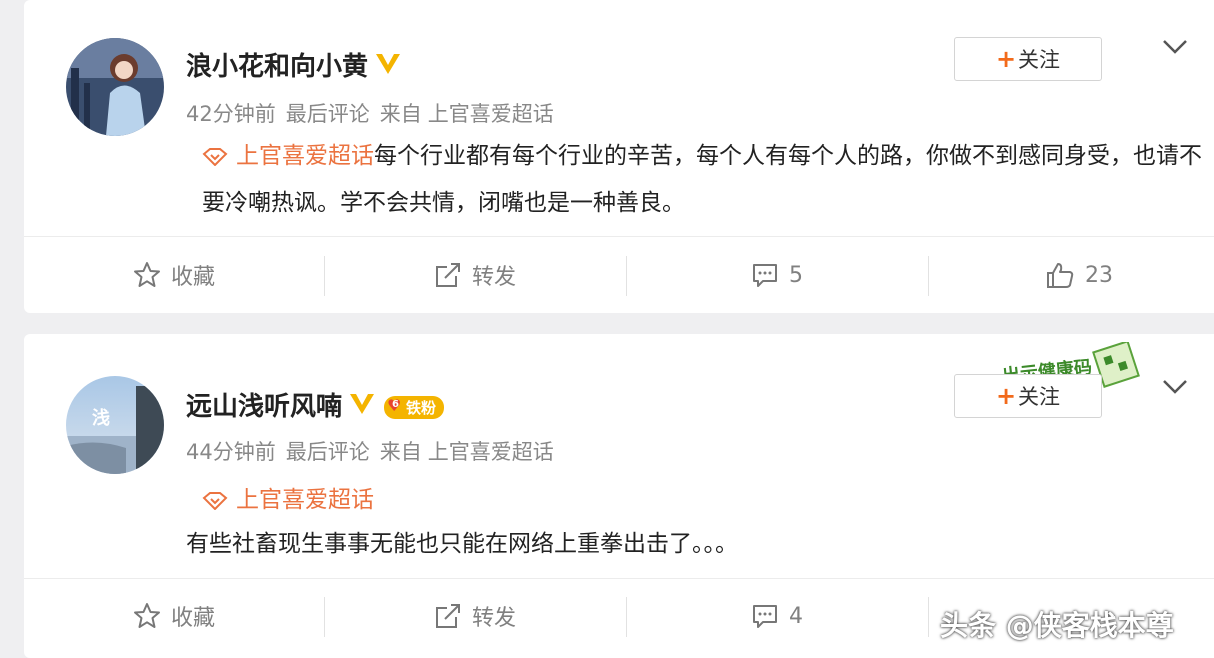 Image resolution: width=1214 pixels, height=658 pixels. Describe the element at coordinates (375, 451) in the screenshot. I see `post-meta: 44分钟前 最后评论 来自 上官喜爱超话` at that location.